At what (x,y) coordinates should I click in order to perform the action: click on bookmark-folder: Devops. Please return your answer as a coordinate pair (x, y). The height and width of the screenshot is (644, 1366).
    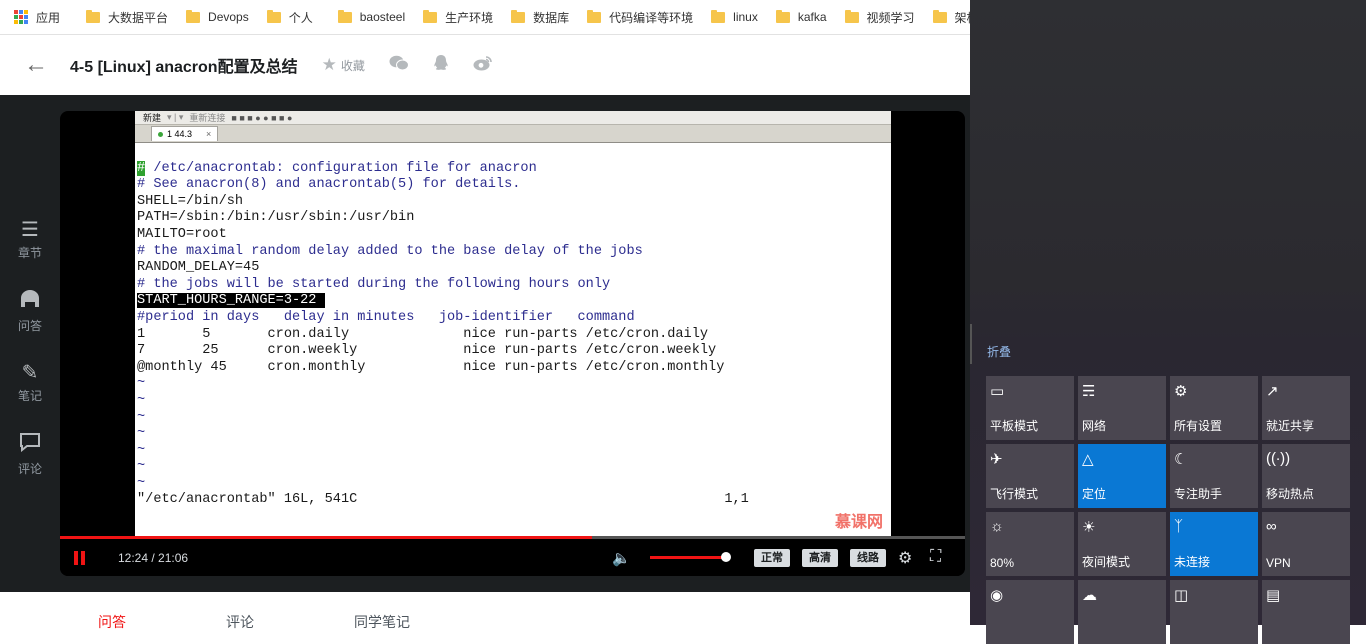
    Looking at the image, I should click on (217, 17).